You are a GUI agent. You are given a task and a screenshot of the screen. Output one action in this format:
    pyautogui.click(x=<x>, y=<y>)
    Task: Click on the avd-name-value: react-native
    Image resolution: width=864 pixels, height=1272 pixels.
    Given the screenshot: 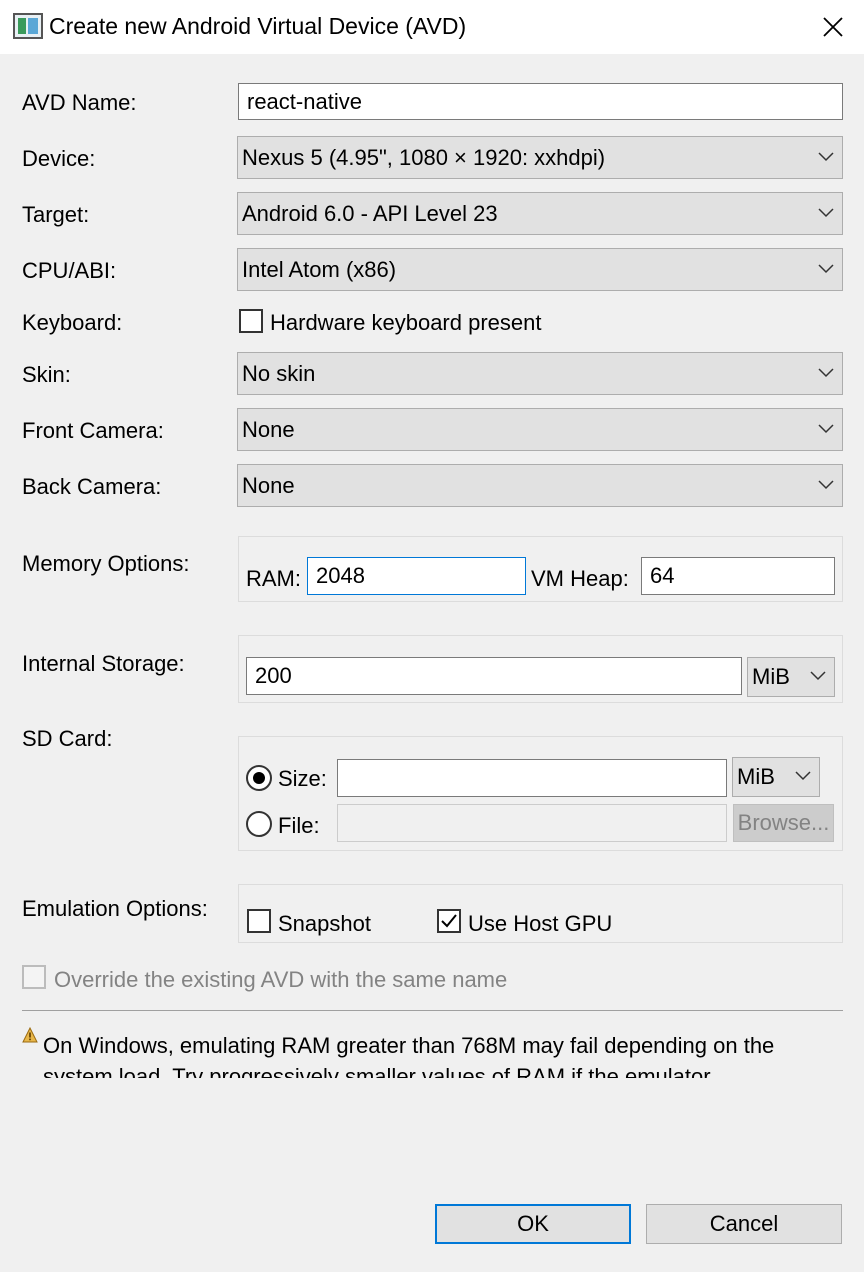 What is the action you would take?
    pyautogui.click(x=304, y=101)
    